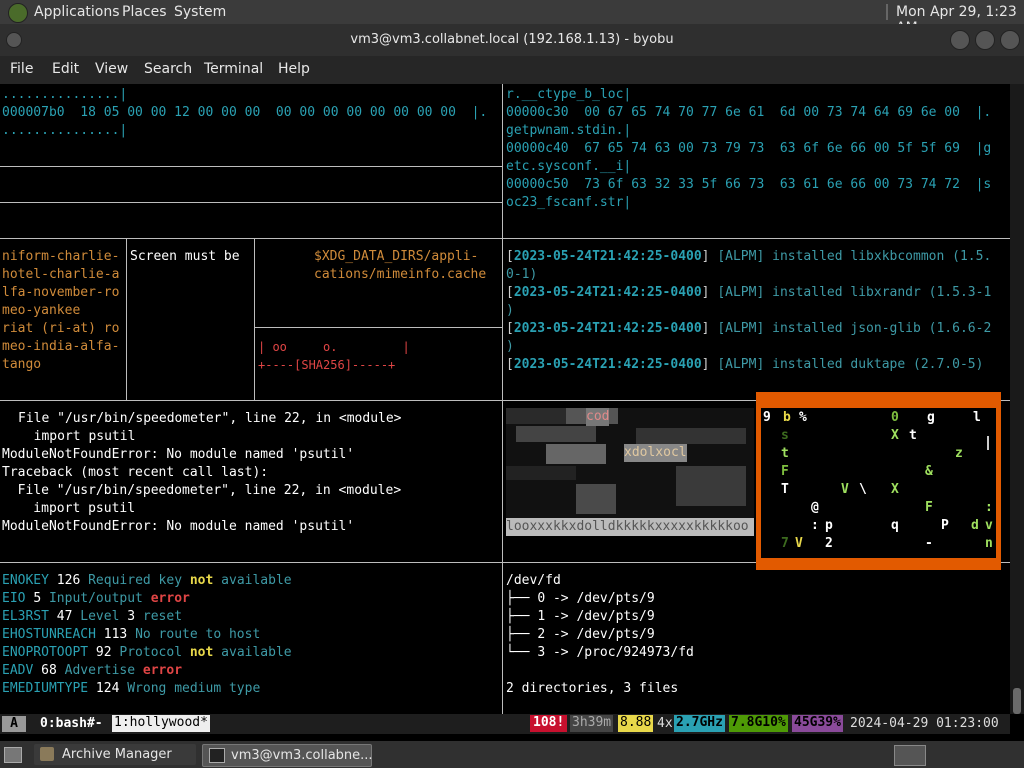  What do you see at coordinates (817, 723) in the screenshot?
I see `disk-badge: 45G39%` at bounding box center [817, 723].